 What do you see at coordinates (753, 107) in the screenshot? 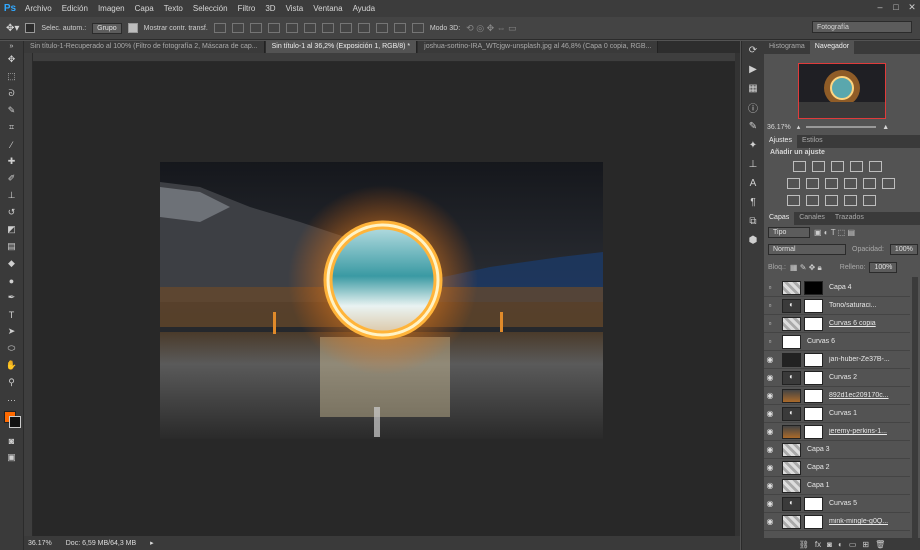
I see `info-icon: ⓘ` at bounding box center [753, 107].